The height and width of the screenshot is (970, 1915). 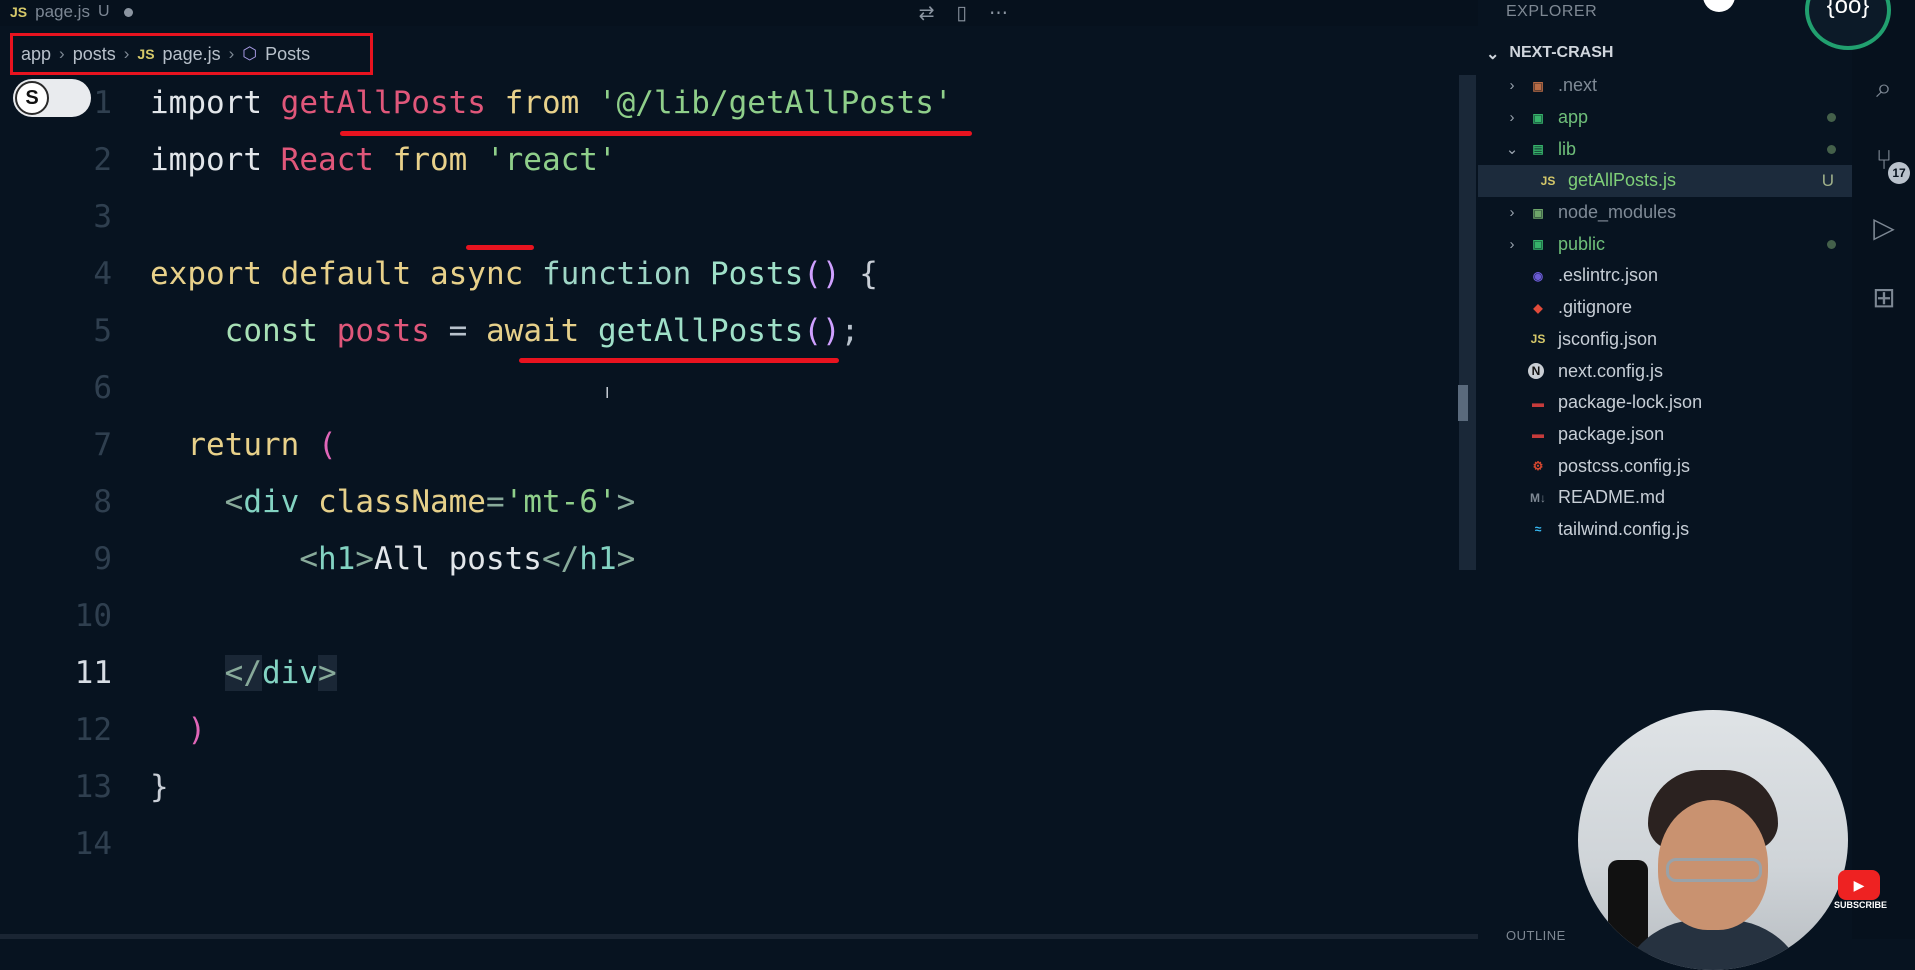 I want to click on root-folder-name: NEXT-CRASH, so click(x=1561, y=52).